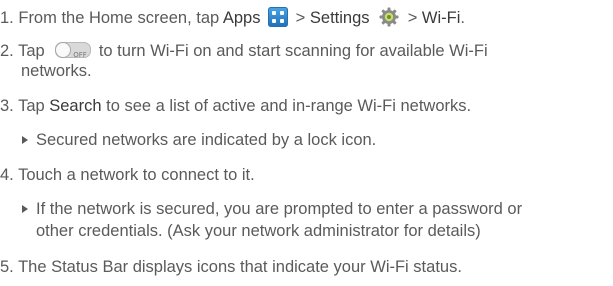 The image size is (613, 286). I want to click on step-4-text: Touch a network to connect to it., so click(136, 175).